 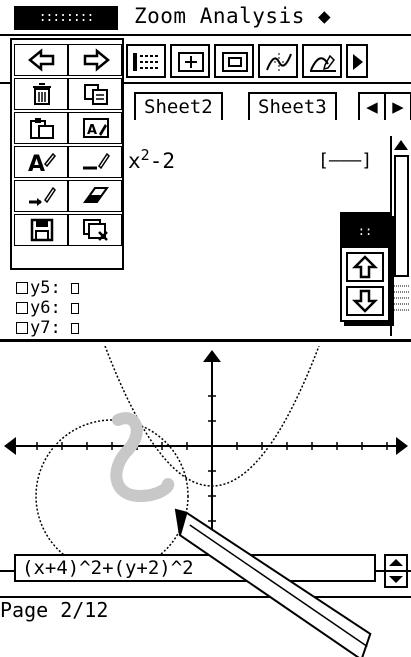 What do you see at coordinates (232, 16) in the screenshot?
I see `menu-title: Zoom Analysis ◆` at bounding box center [232, 16].